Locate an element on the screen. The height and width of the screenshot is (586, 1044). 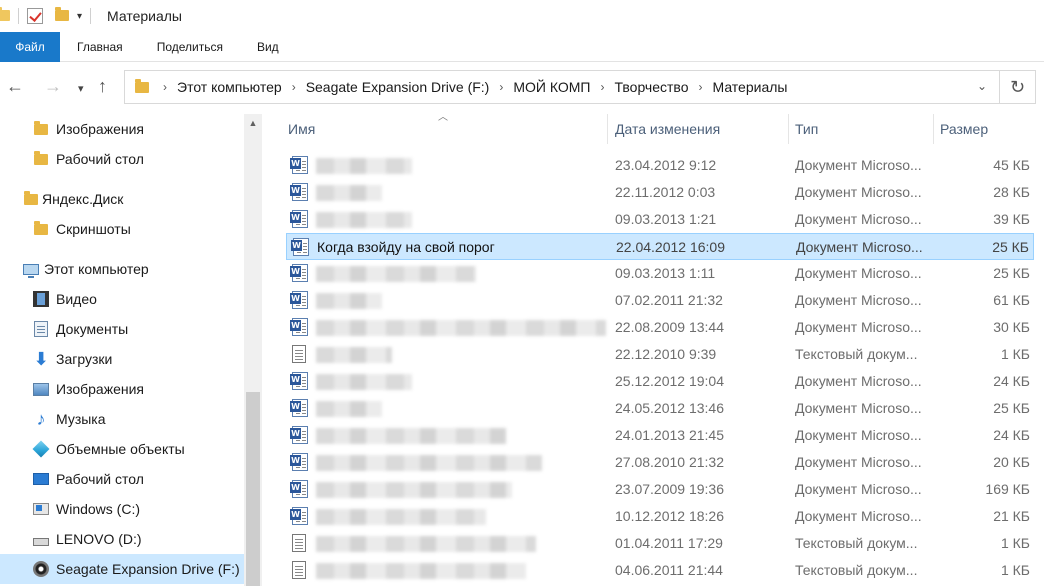
table-row: 24.01.2013 21:45 Документ Microso... 24 КБ is located at coordinates (660, 435).